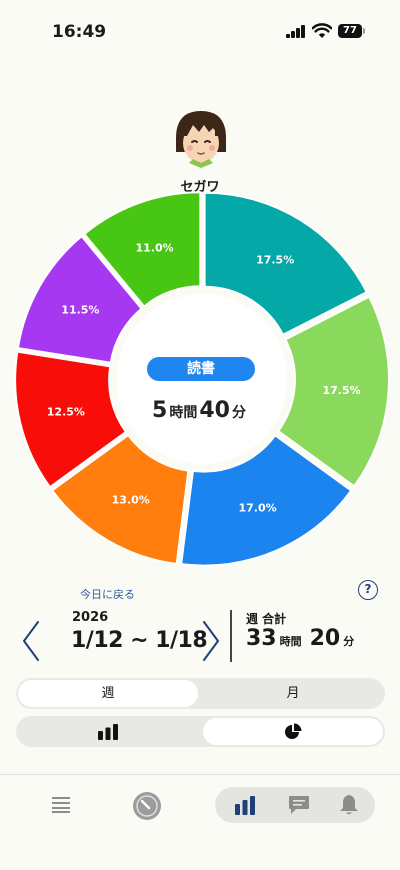  I want to click on bar-chart-tab, so click(108, 731).